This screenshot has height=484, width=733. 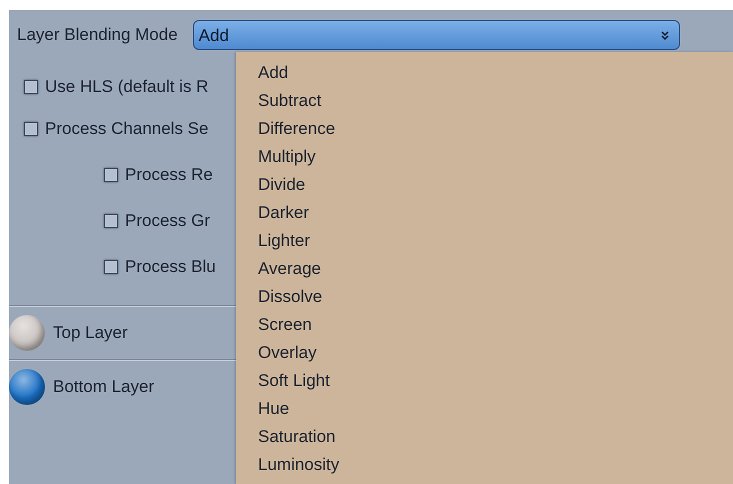 I want to click on checkbox-label: Process Re, so click(x=169, y=175).